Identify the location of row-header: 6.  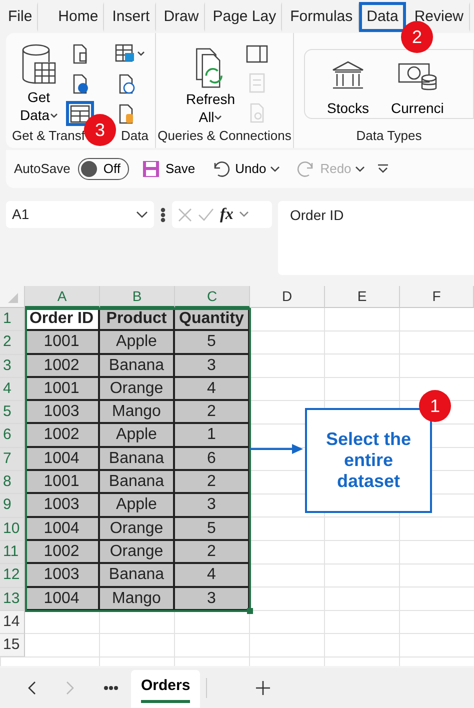
(12, 436).